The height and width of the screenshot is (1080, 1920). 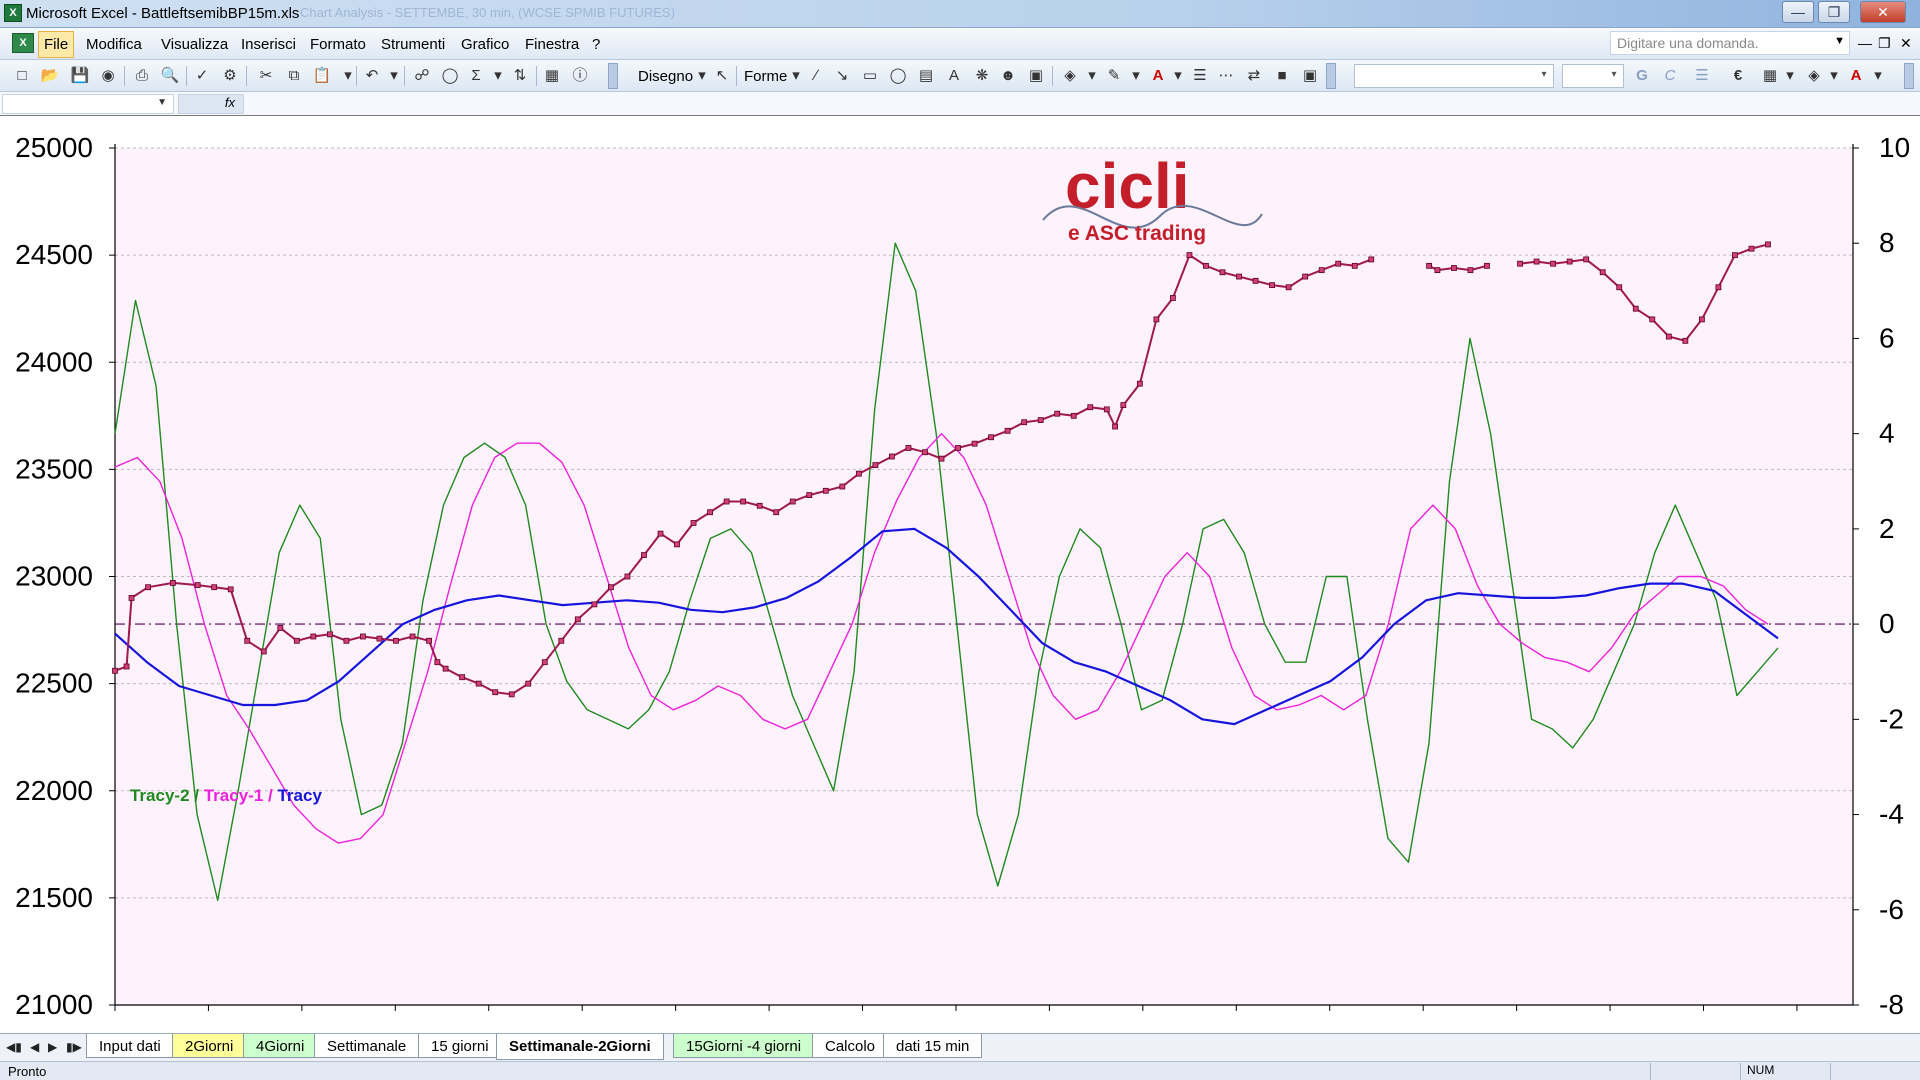 What do you see at coordinates (13, 13) in the screenshot?
I see `excel-app-icon: X` at bounding box center [13, 13].